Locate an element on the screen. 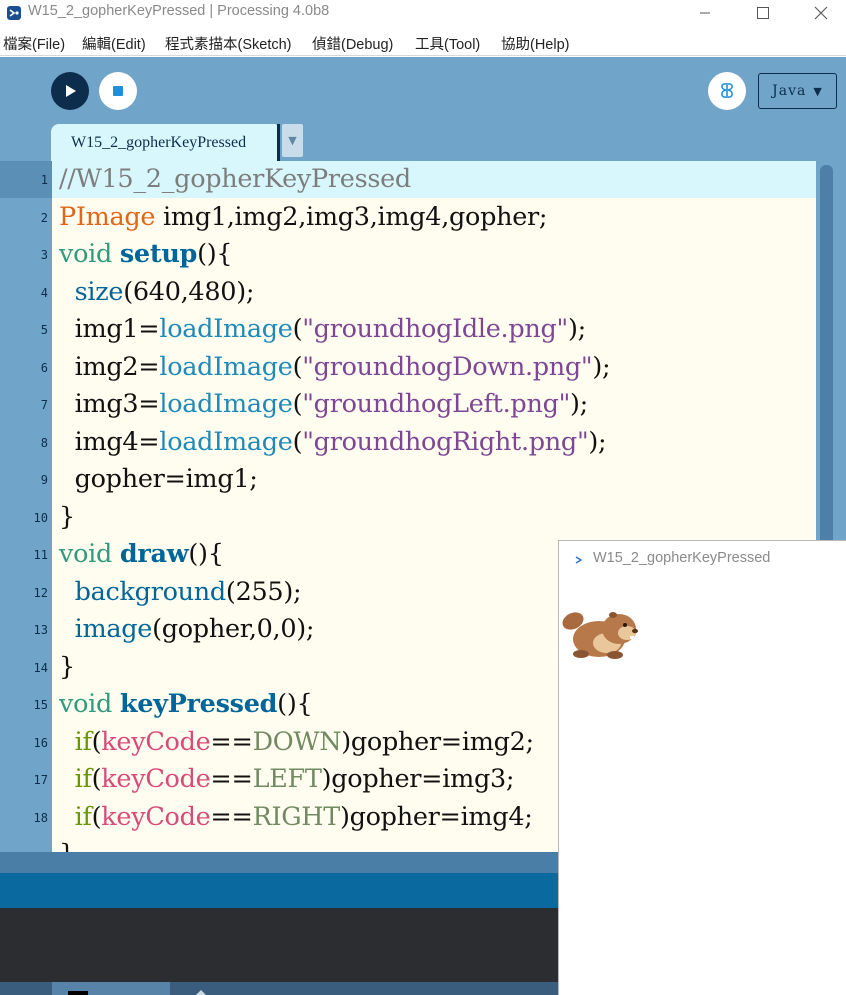  code-token: "groundhogIdle.png" is located at coordinates (435, 329).